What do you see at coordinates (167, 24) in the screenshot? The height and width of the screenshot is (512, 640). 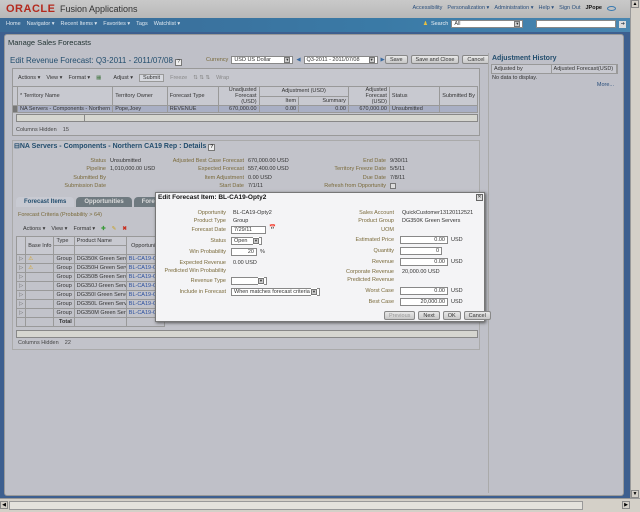 I see `nav-watchlist: Watchlist ▾` at bounding box center [167, 24].